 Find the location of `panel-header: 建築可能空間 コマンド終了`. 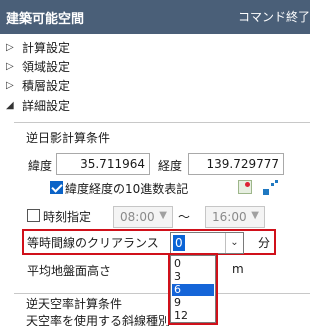

panel-header: 建築可能空間 コマンド終了 is located at coordinates (155, 17).